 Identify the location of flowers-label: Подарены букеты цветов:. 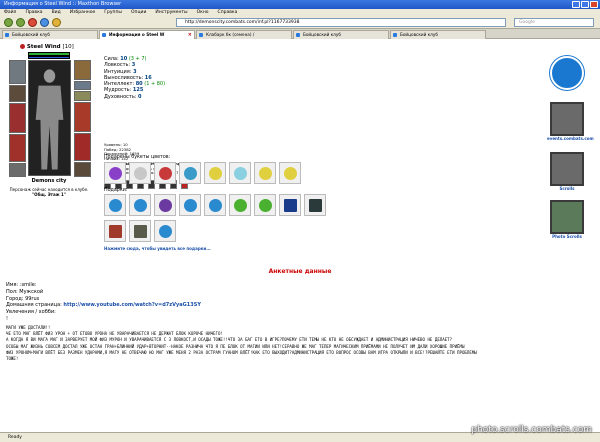
(137, 157).